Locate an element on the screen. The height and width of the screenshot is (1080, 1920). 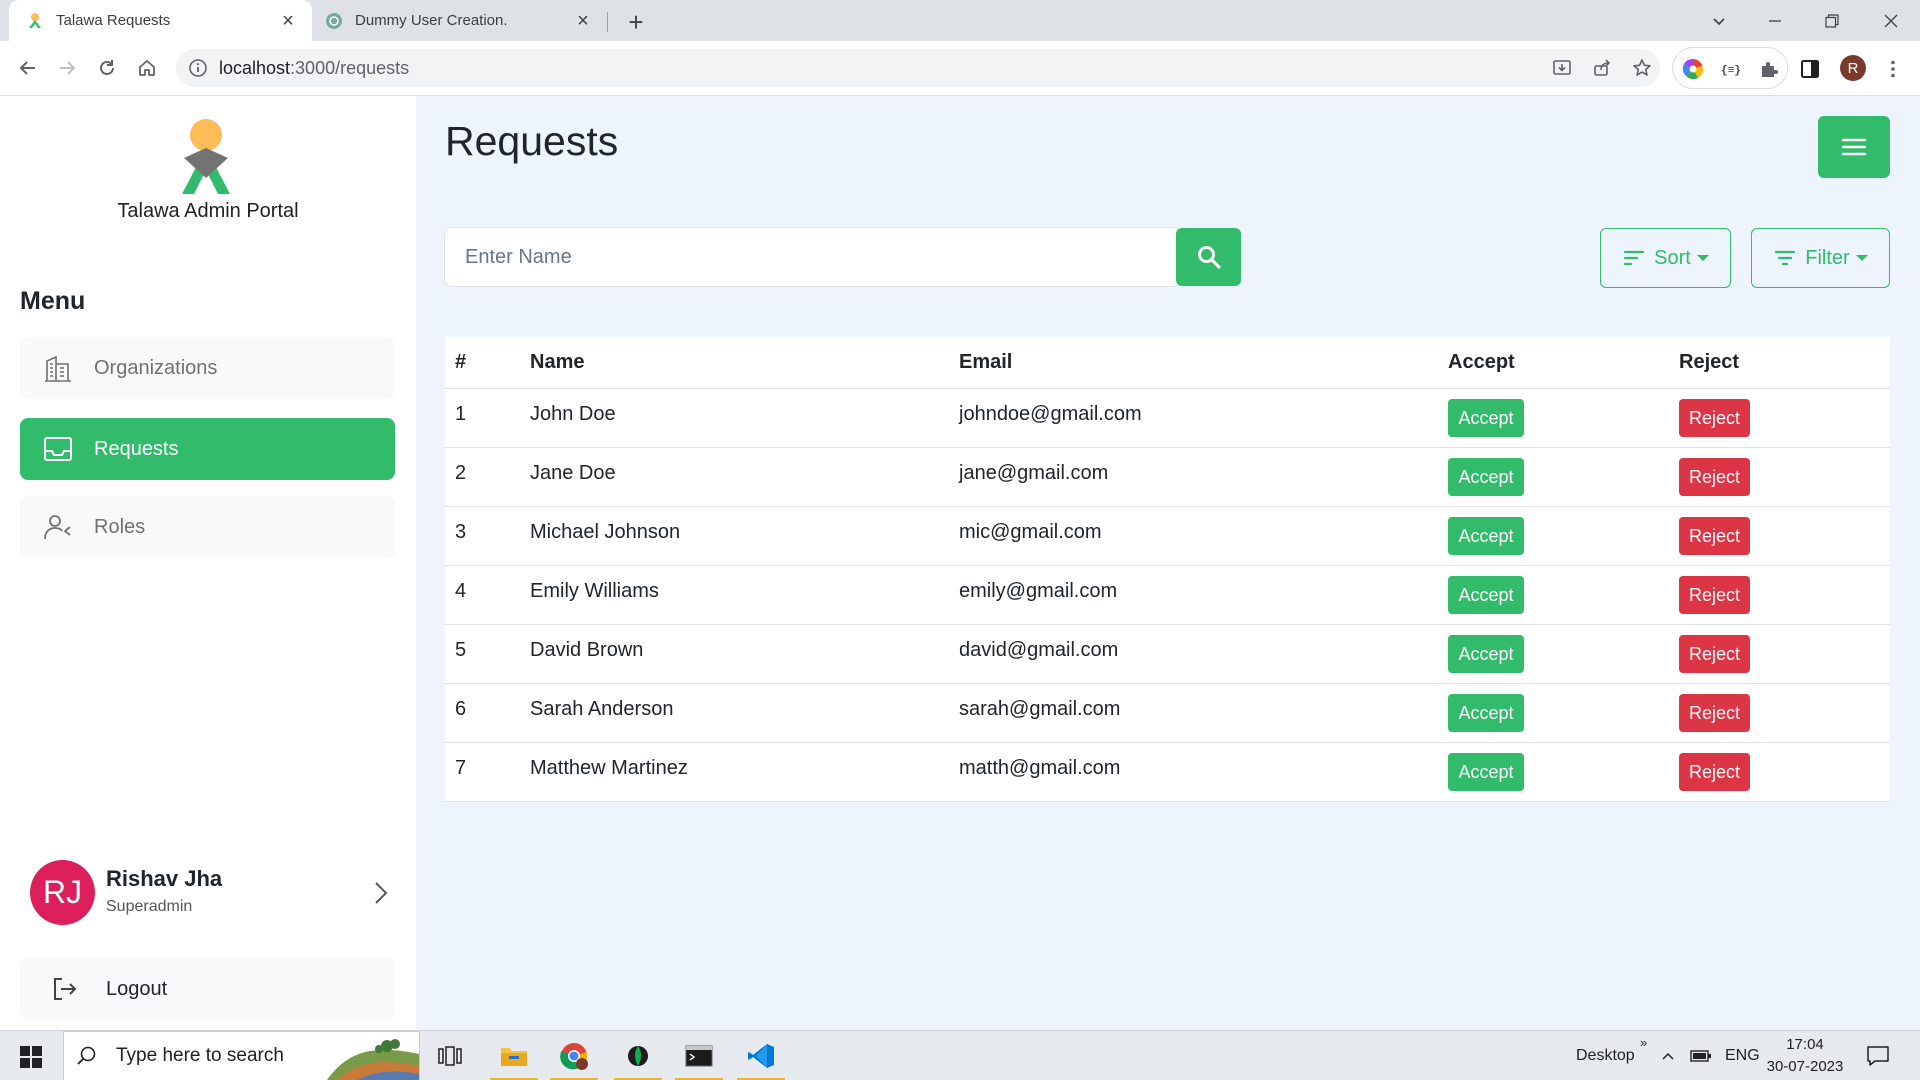
language-indicator: ENG is located at coordinates (1742, 1055).